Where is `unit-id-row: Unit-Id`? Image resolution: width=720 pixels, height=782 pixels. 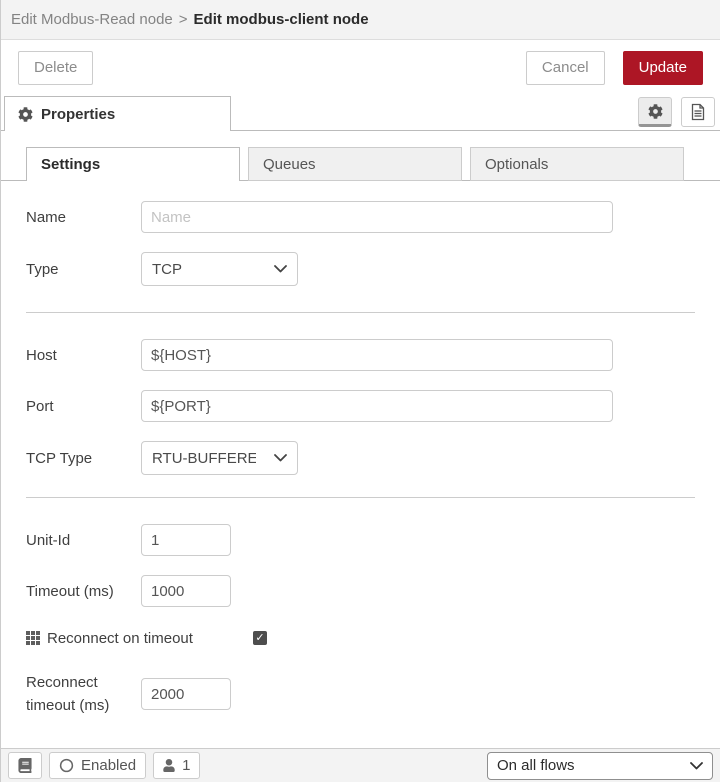
unit-id-row: Unit-Id is located at coordinates (360, 540).